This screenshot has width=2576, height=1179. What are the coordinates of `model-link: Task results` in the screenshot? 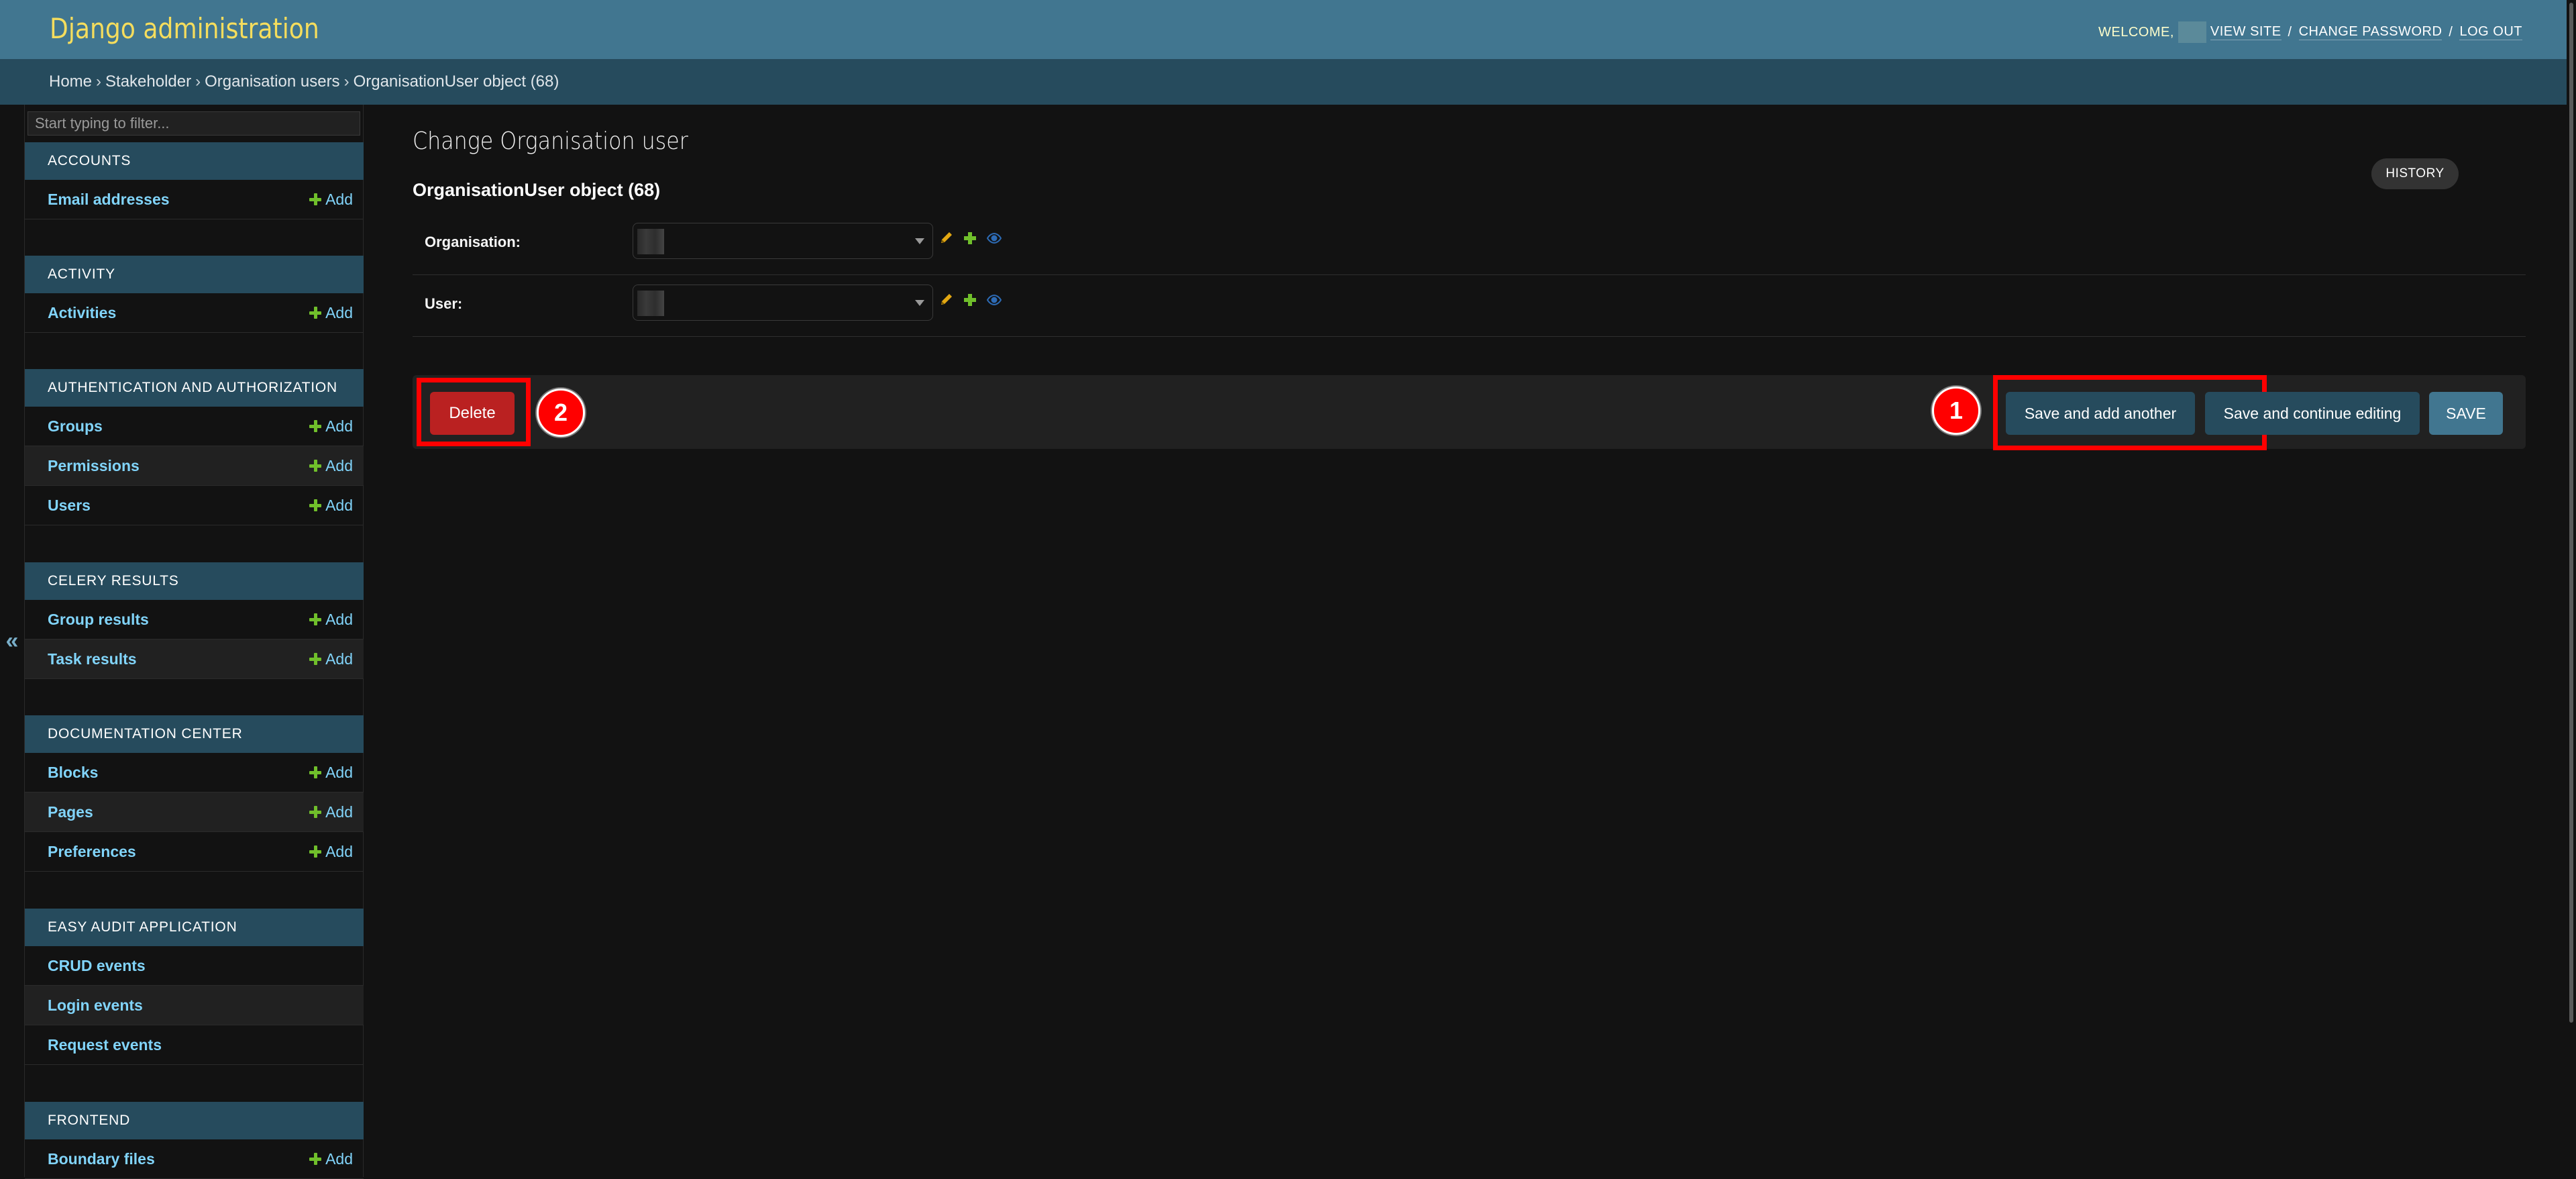 It's located at (92, 659).